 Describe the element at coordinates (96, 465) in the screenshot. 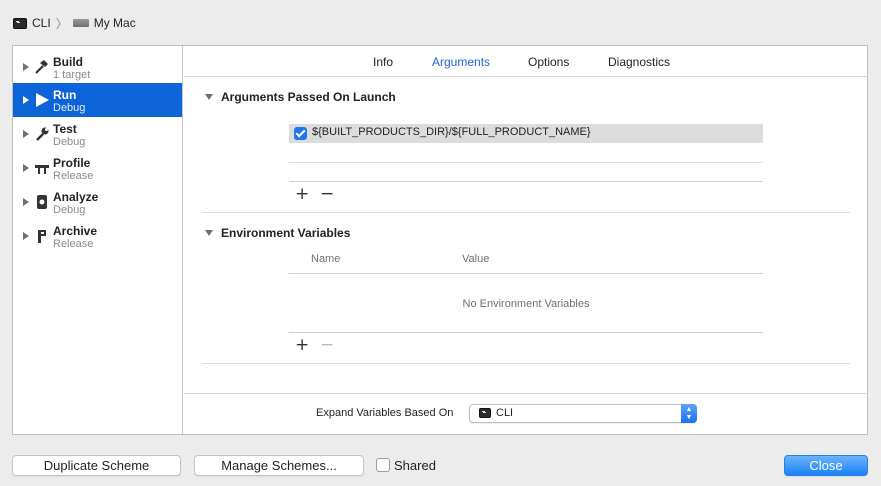

I see `duplicate-scheme-button: Duplicate Scheme` at that location.